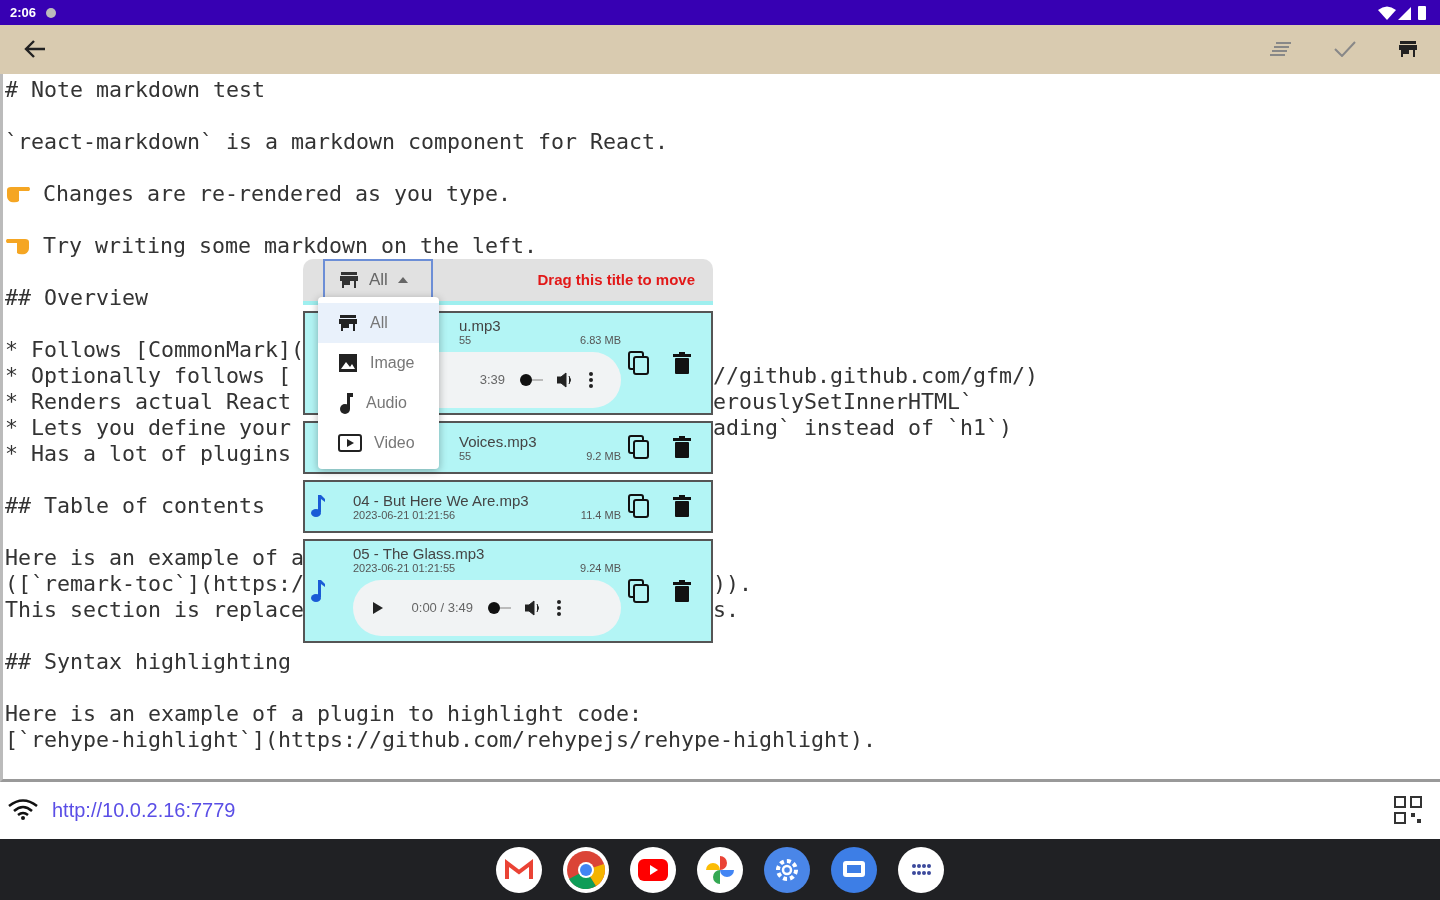 The image size is (1440, 900). What do you see at coordinates (23, 13) in the screenshot?
I see `clock-time: 2:06` at bounding box center [23, 13].